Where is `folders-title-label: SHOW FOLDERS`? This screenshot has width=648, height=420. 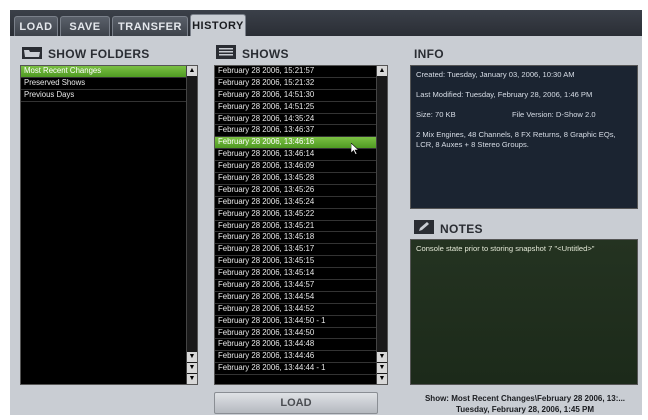 folders-title-label: SHOW FOLDERS is located at coordinates (99, 54).